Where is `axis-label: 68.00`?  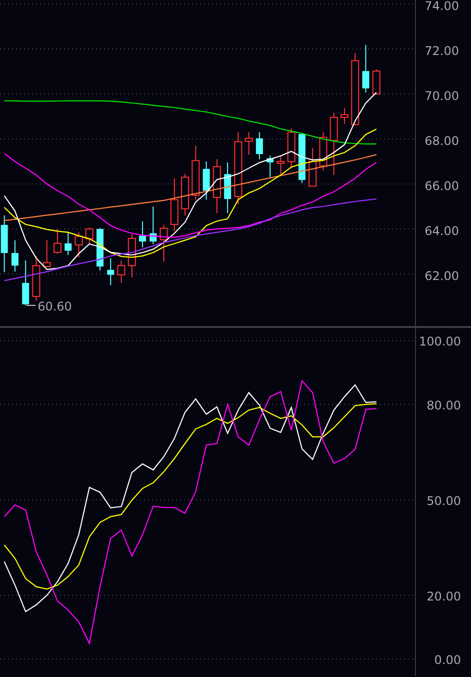 axis-label: 68.00 is located at coordinates (441, 141).